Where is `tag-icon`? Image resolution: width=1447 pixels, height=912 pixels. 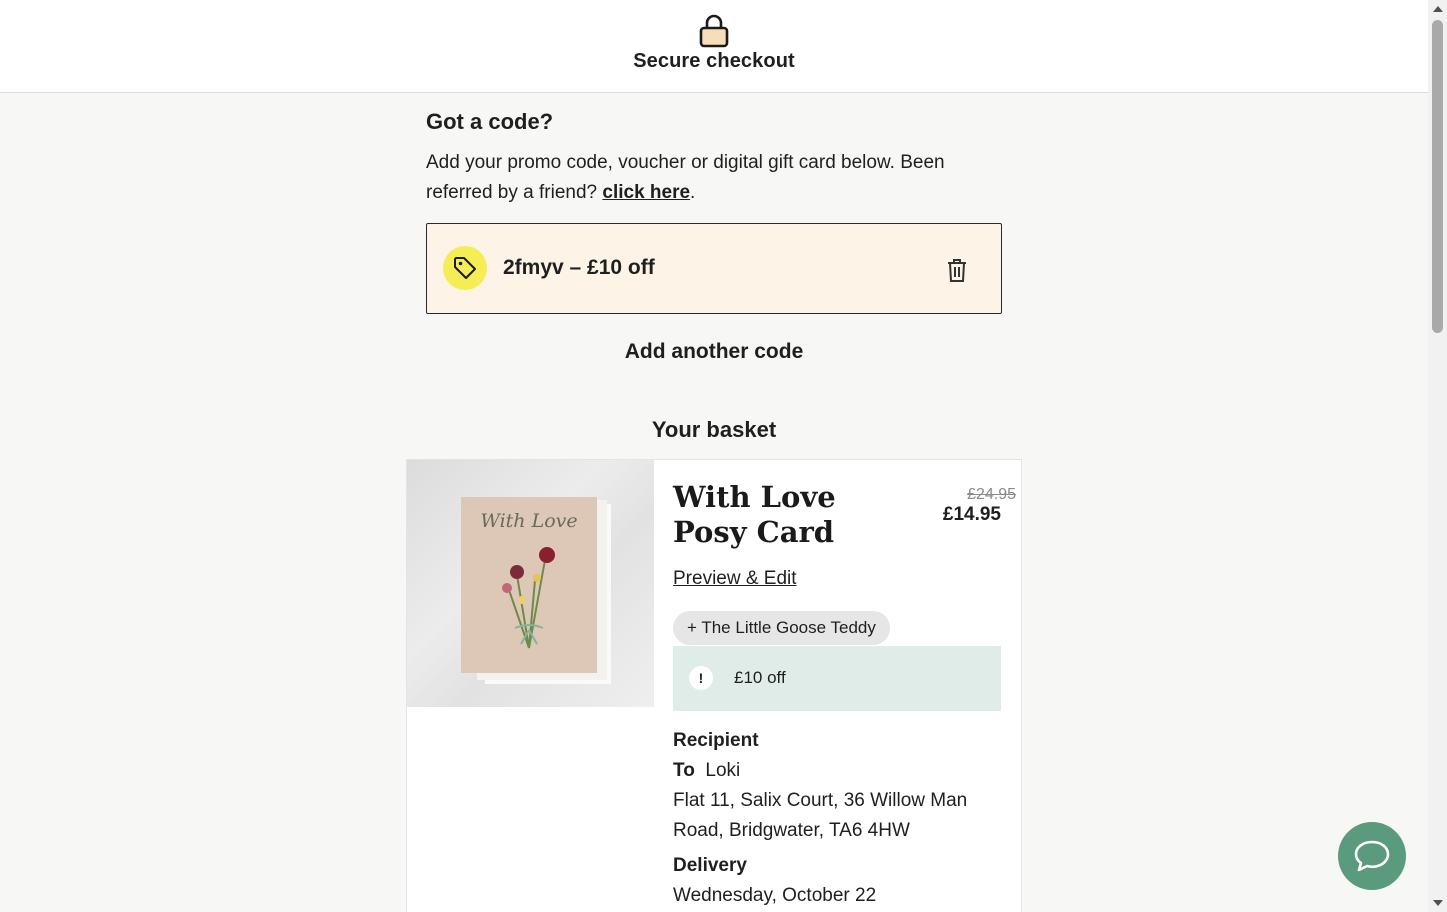
tag-icon is located at coordinates (465, 268).